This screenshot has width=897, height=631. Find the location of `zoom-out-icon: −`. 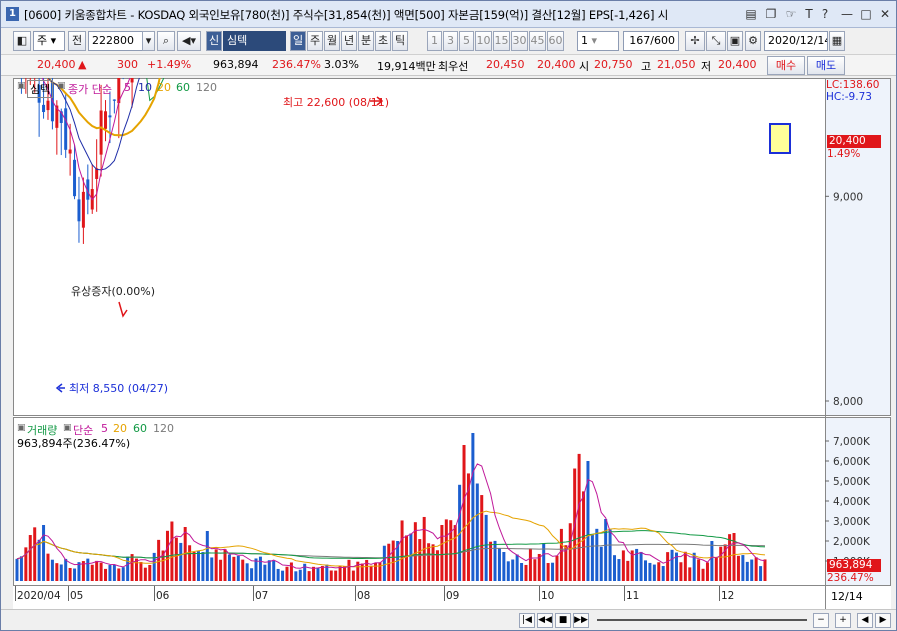

zoom-out-icon: − is located at coordinates (821, 620).